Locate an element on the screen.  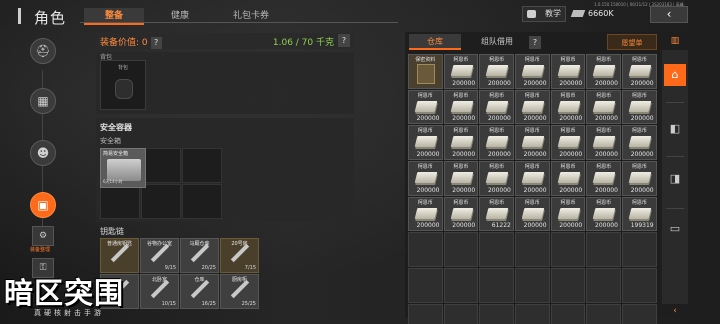
key-slot: 马厩仓库 20/25 is located at coordinates (199, 255).